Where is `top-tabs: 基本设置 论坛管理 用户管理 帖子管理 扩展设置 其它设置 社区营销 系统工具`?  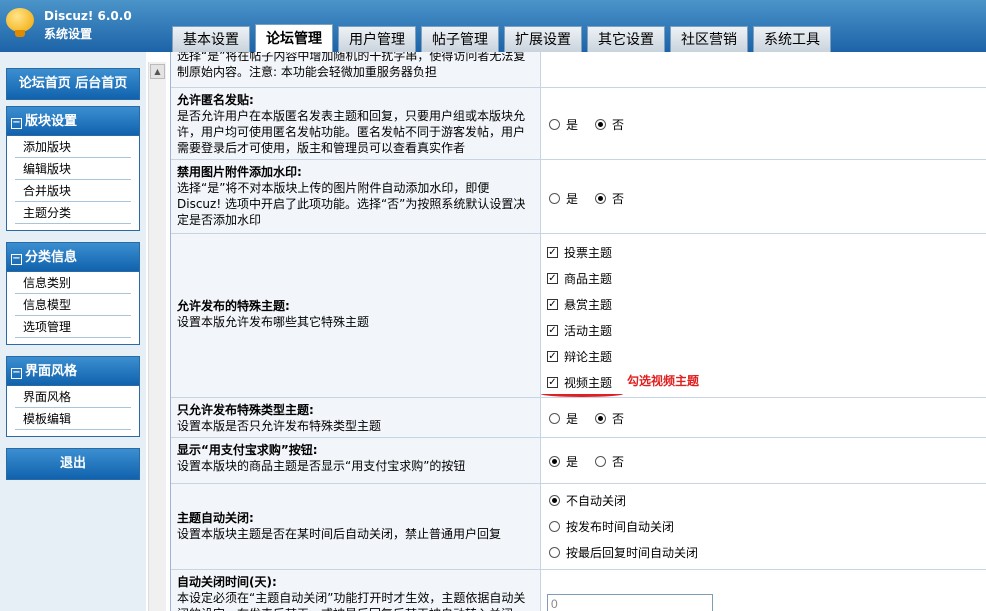
top-tabs: 基本设置 论坛管理 用户管理 帖子管理 扩展设置 其它设置 社区营销 系统工具 is located at coordinates (504, 38).